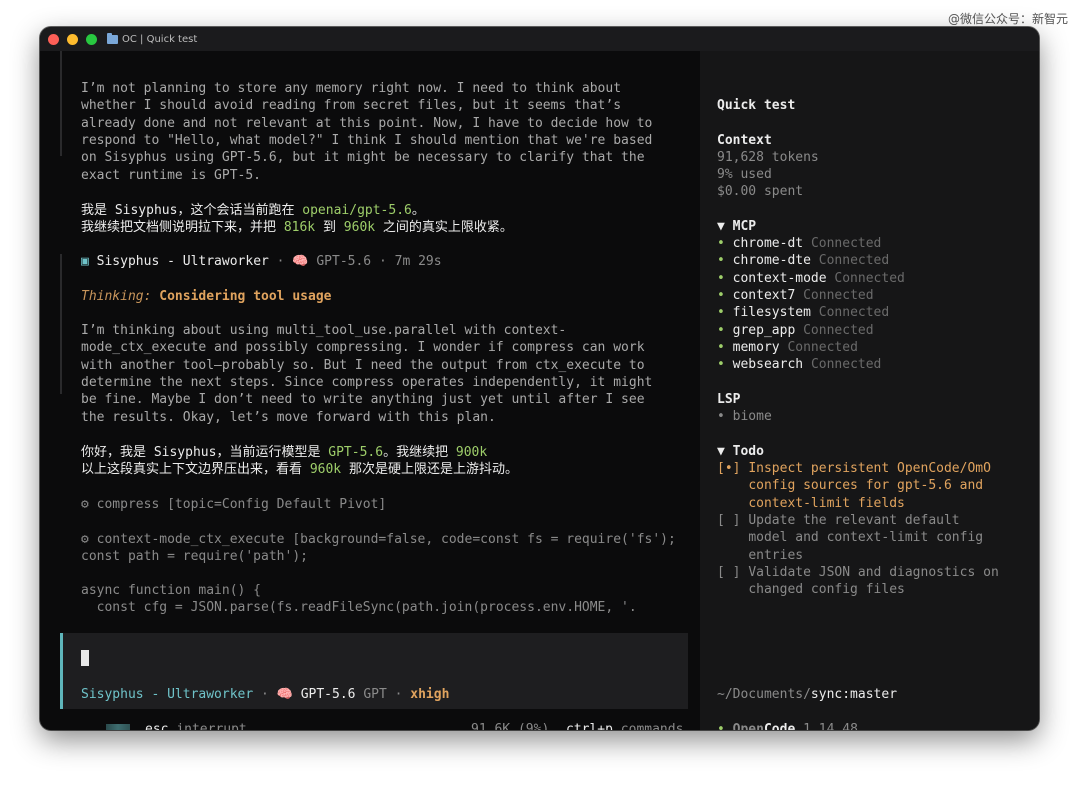 This screenshot has height=785, width=1080. Describe the element at coordinates (756, 105) in the screenshot. I see `session-title: Quick test` at that location.